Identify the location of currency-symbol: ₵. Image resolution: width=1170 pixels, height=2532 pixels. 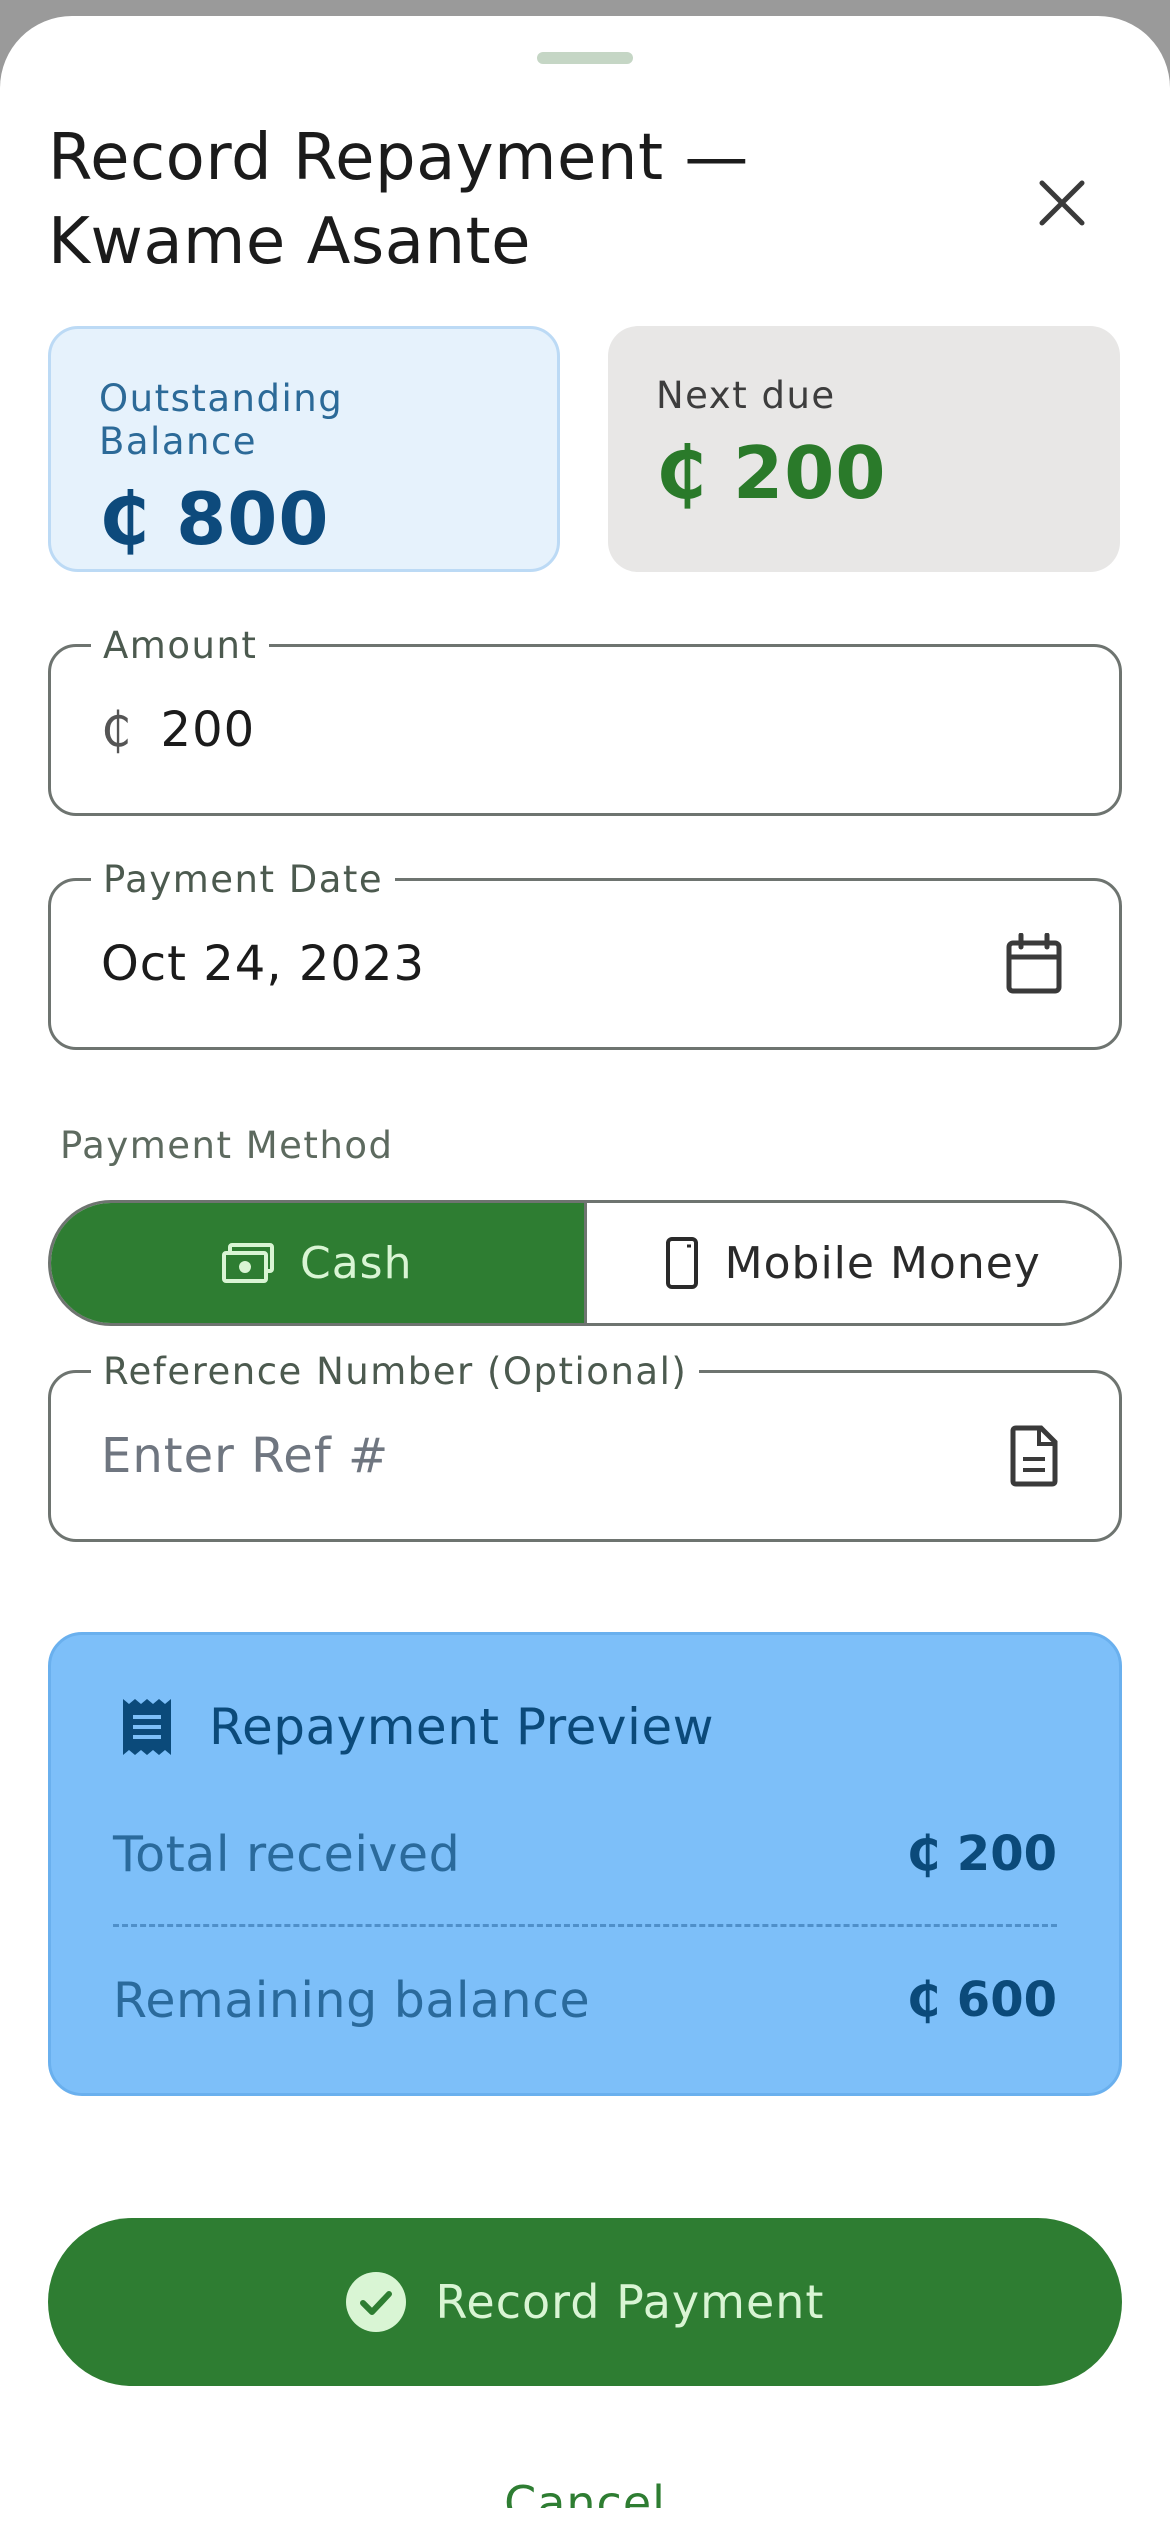
(117, 730).